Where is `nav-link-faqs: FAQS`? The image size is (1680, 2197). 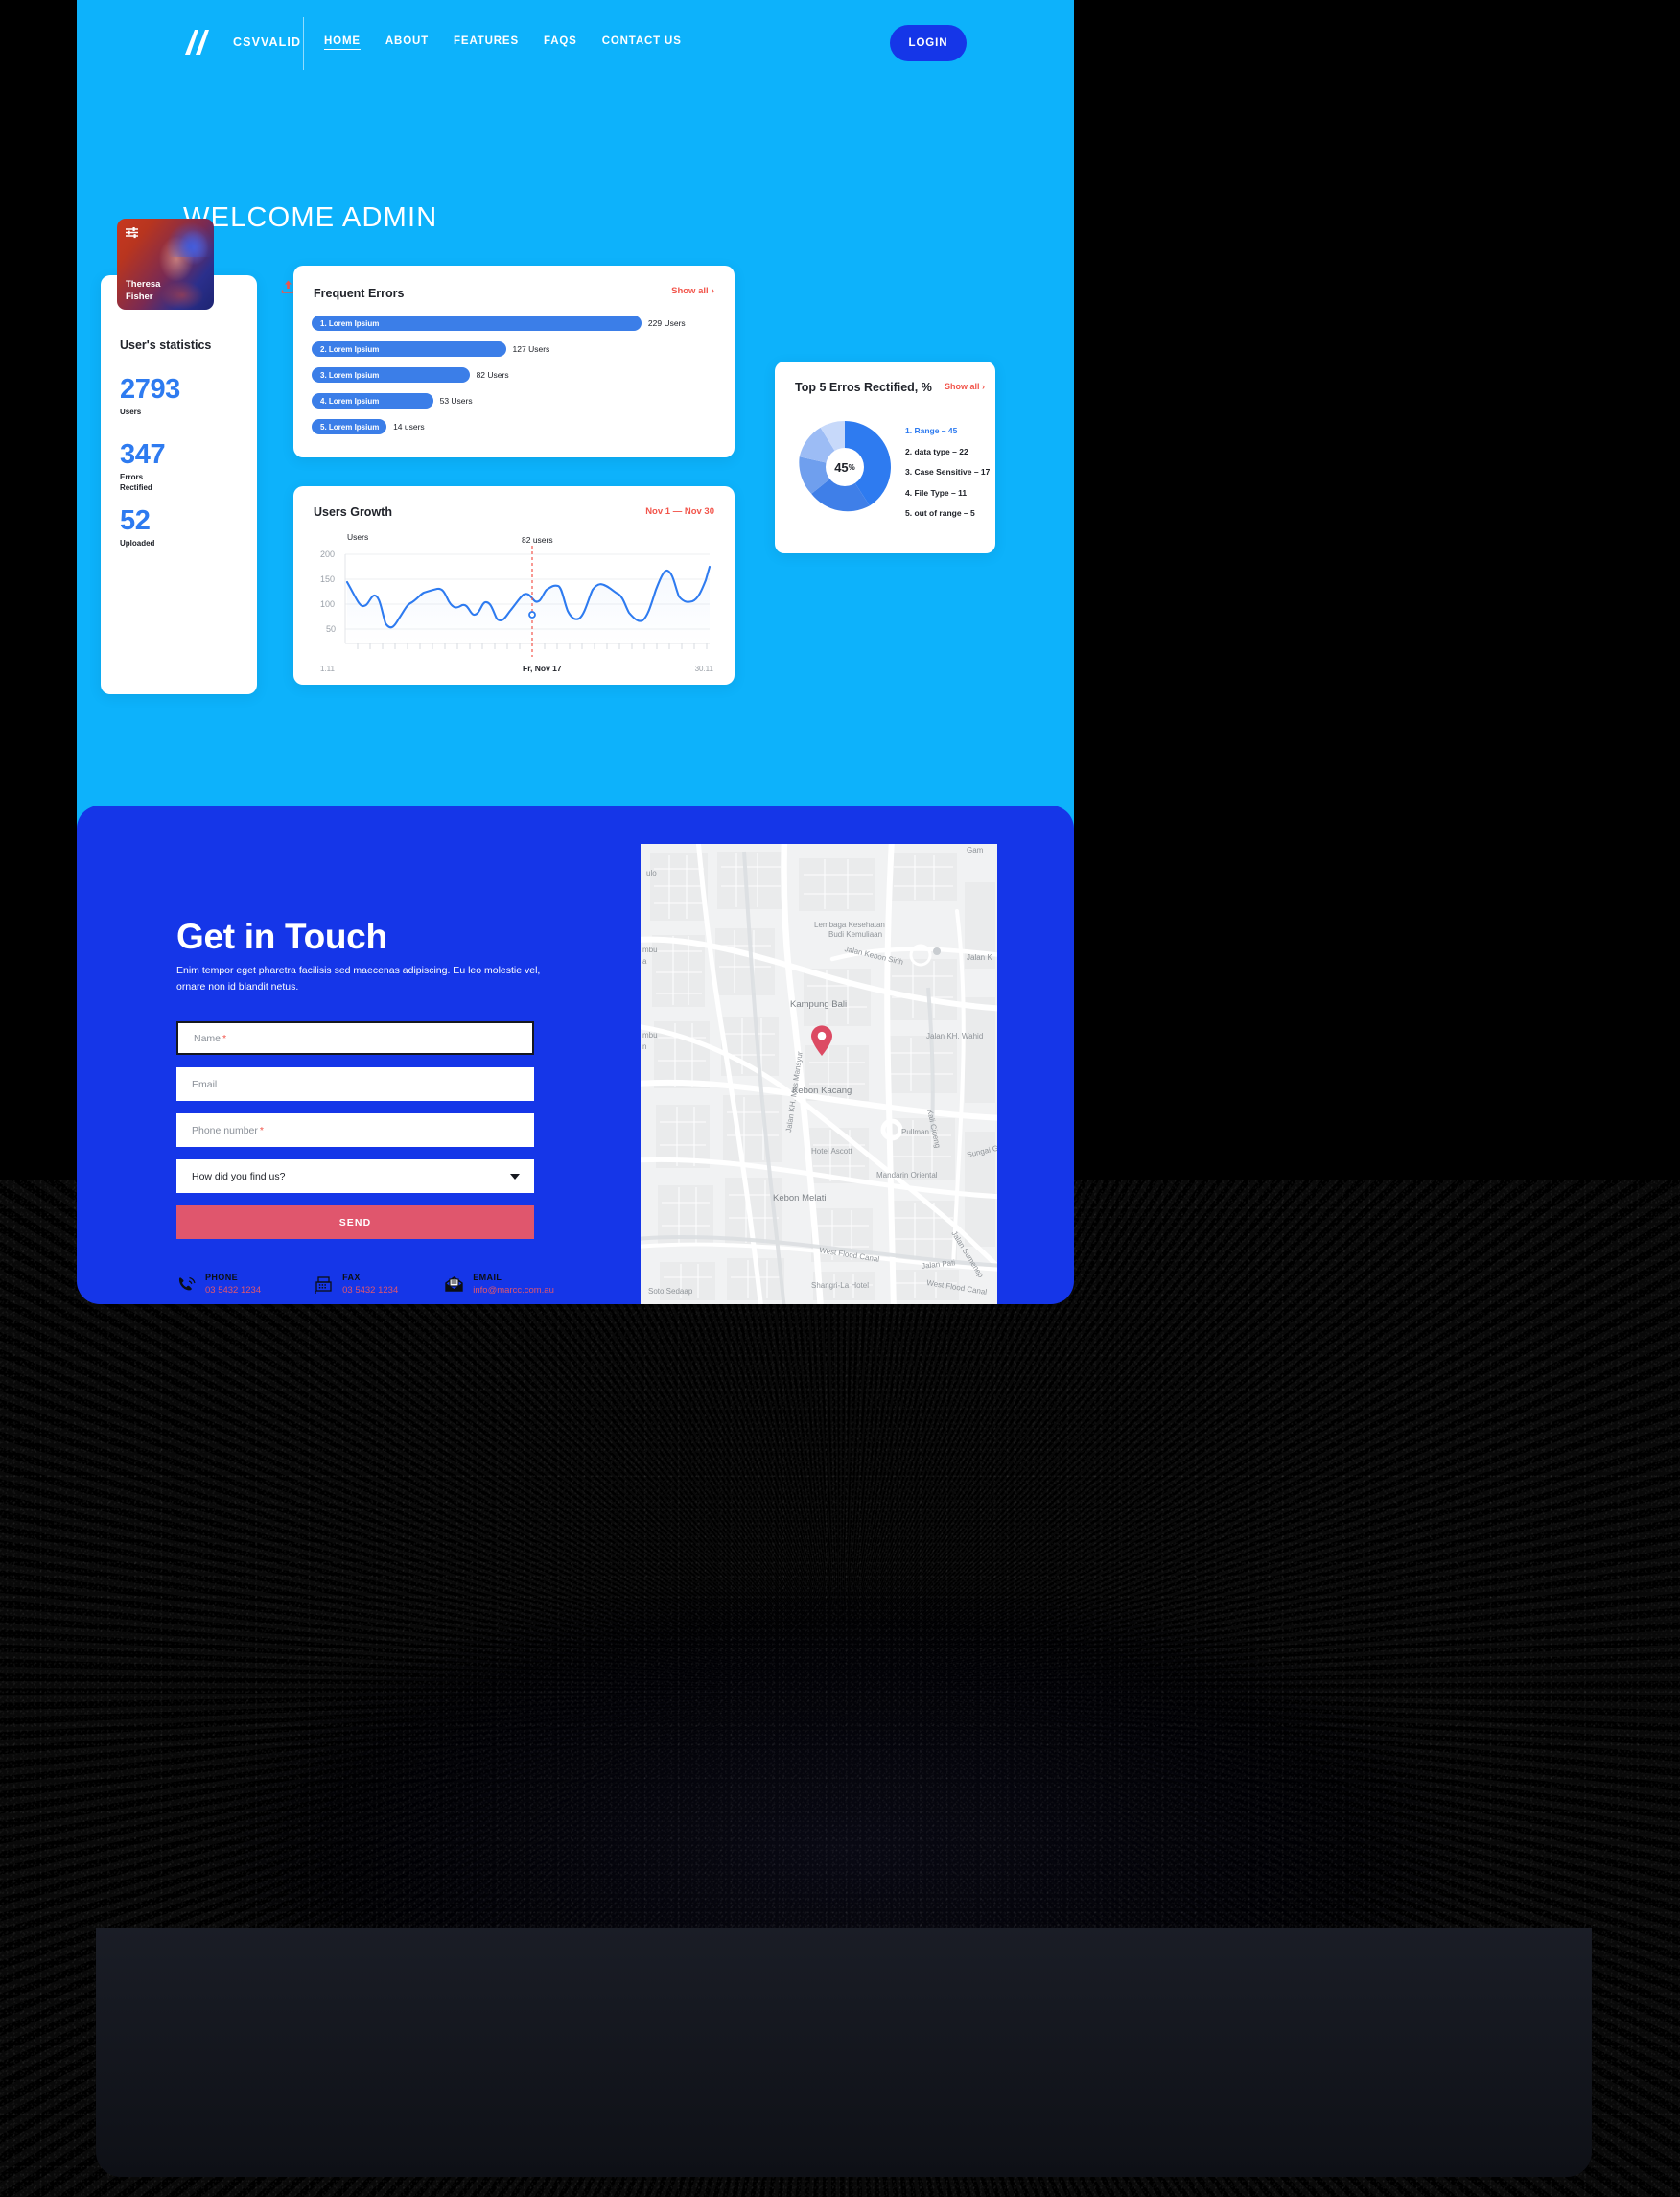 nav-link-faqs: FAQS is located at coordinates (560, 41).